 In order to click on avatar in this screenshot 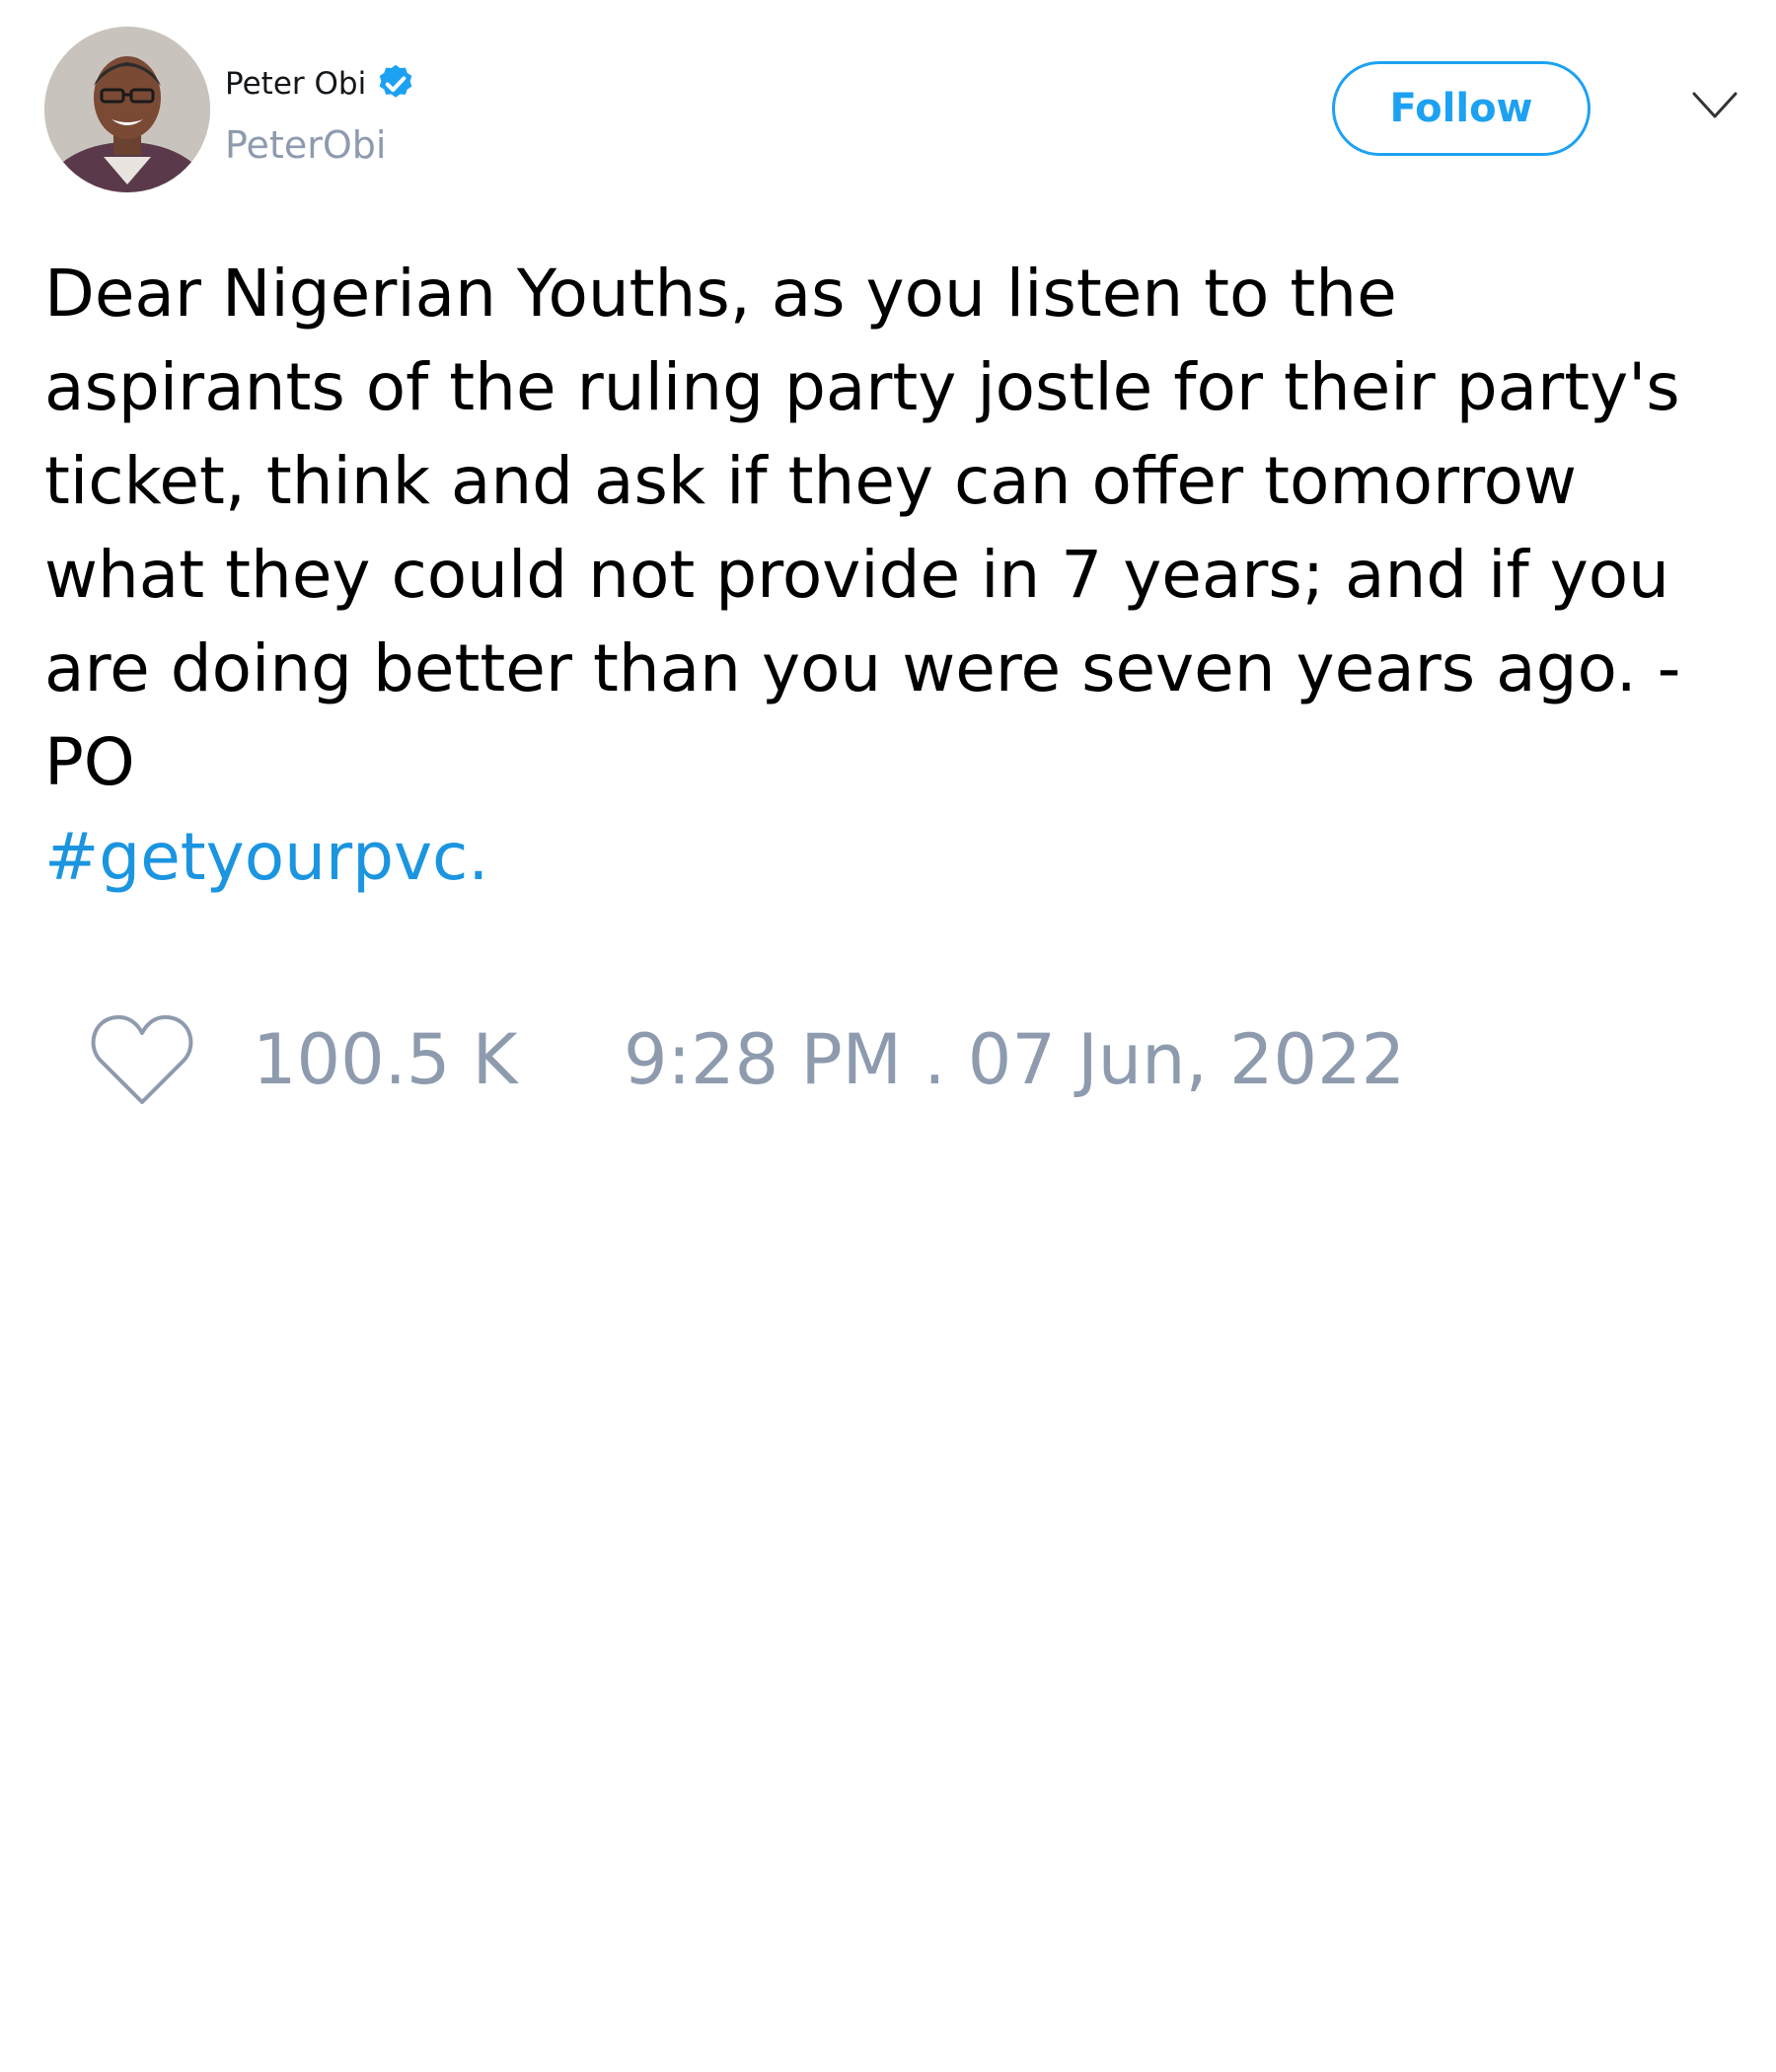, I will do `click(127, 110)`.